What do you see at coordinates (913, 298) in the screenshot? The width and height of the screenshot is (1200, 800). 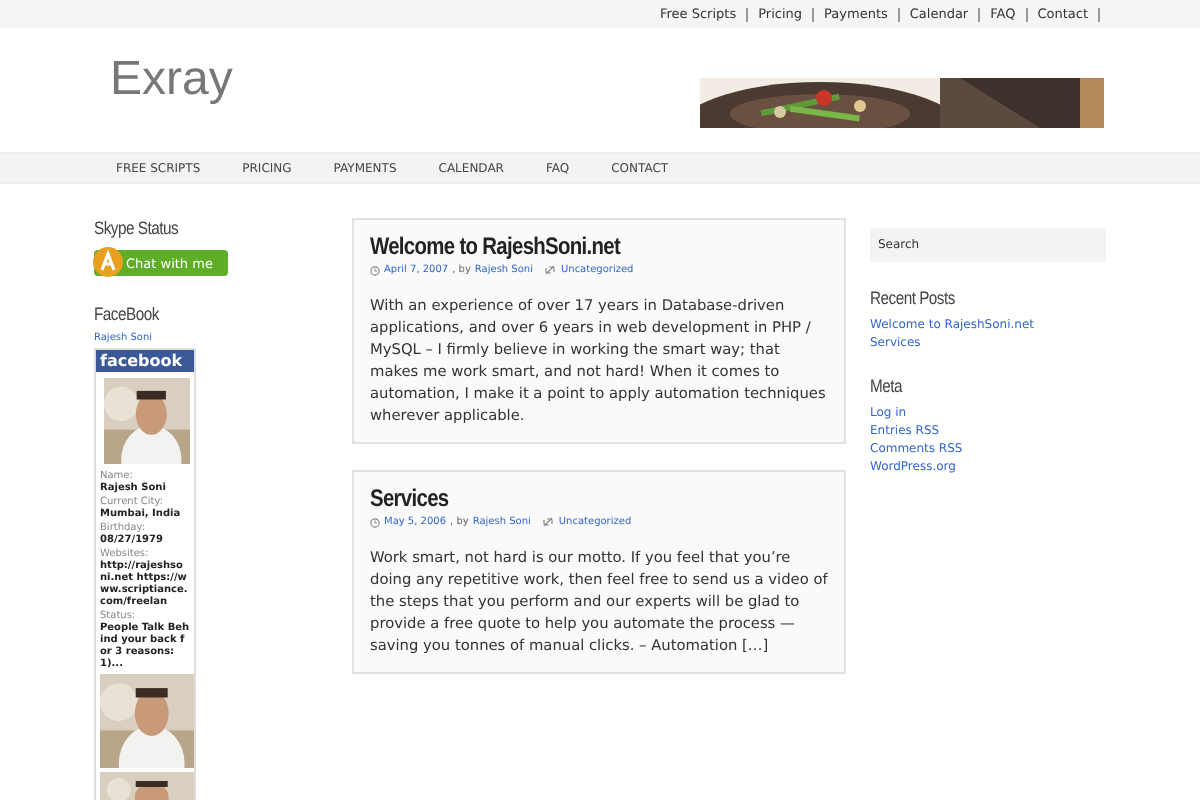 I see `widget-title: Recent Posts` at bounding box center [913, 298].